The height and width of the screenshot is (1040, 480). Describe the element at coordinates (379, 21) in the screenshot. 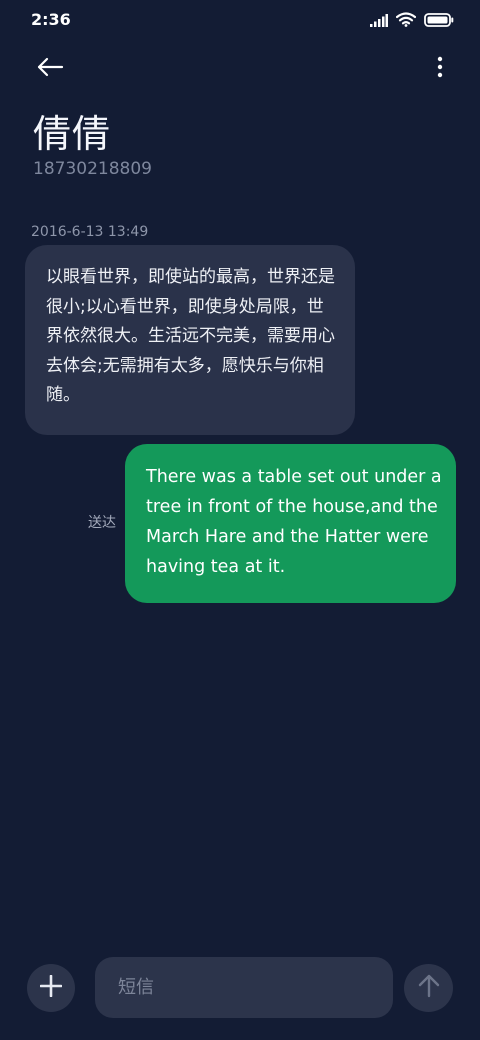

I see `signal-icon` at that location.